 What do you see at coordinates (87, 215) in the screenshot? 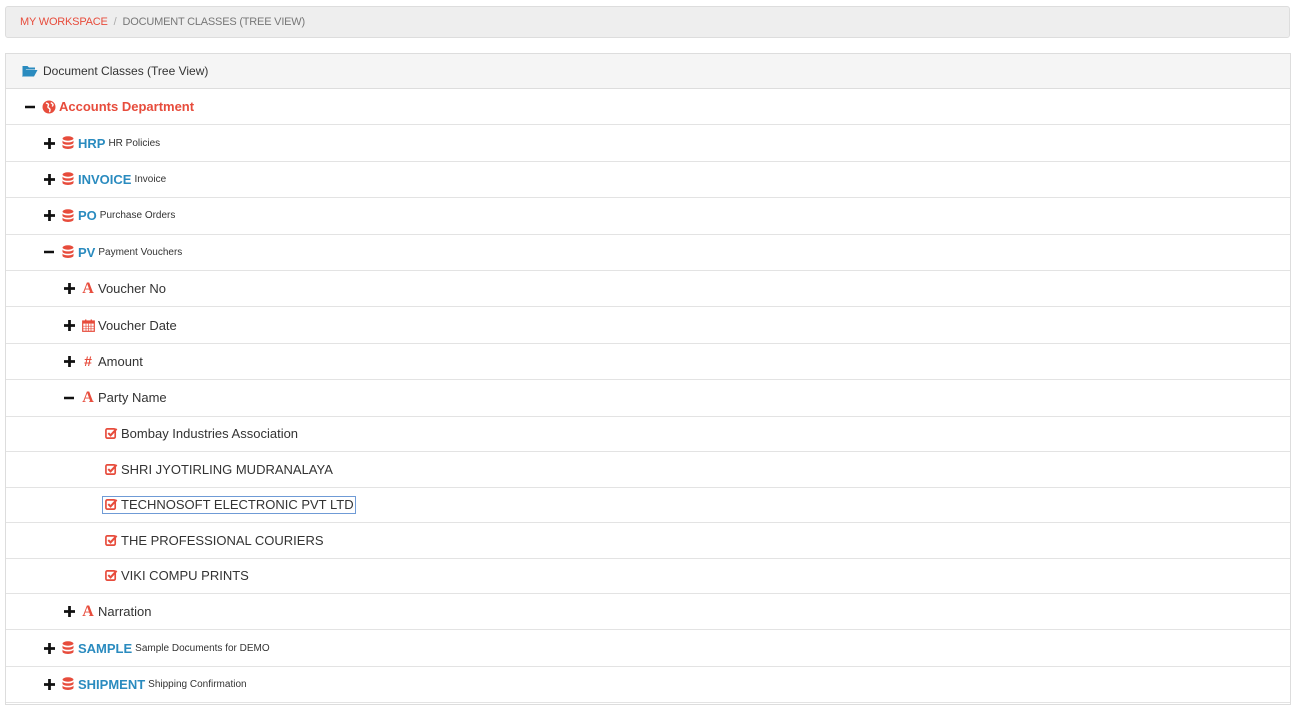
I see `class-code: PO` at bounding box center [87, 215].